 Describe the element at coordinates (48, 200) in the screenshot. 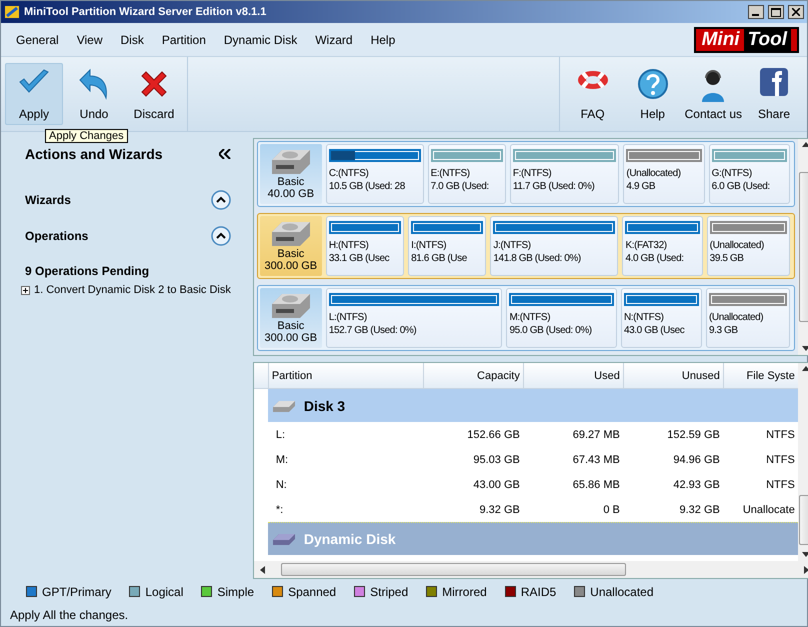

I see `section-title: Wizards` at that location.